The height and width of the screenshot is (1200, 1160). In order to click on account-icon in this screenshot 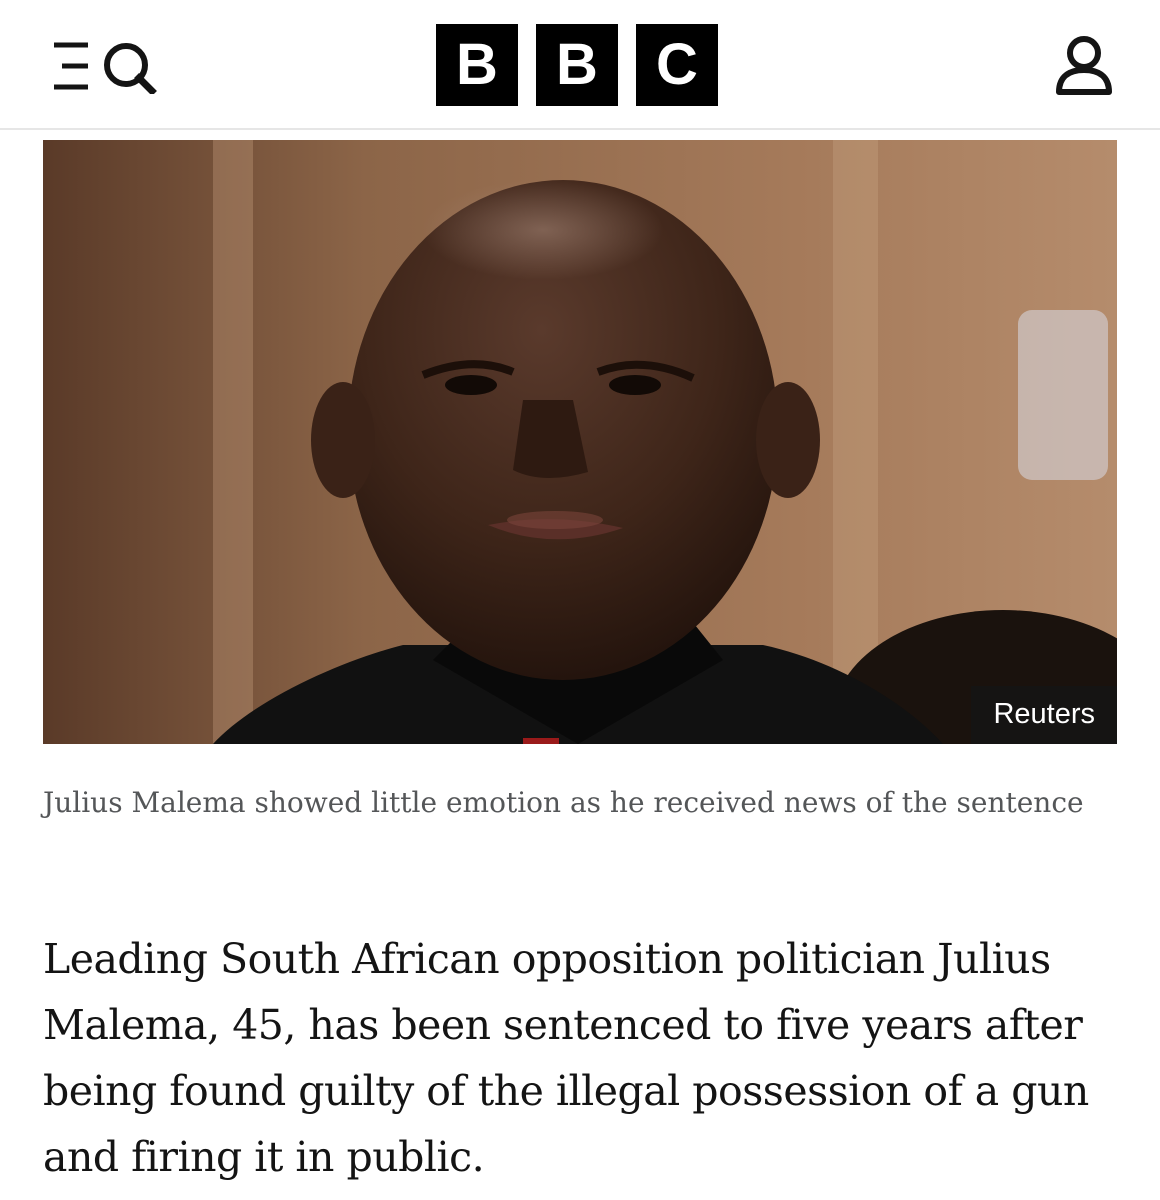, I will do `click(1084, 65)`.